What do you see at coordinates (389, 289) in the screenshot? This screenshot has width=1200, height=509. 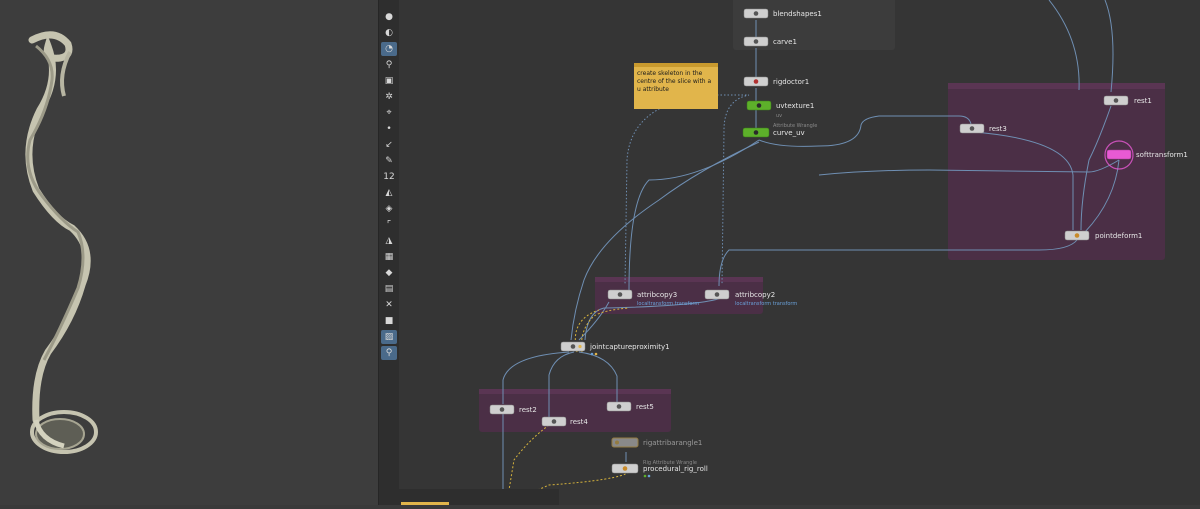 I see `texture-icon: ▤` at bounding box center [389, 289].